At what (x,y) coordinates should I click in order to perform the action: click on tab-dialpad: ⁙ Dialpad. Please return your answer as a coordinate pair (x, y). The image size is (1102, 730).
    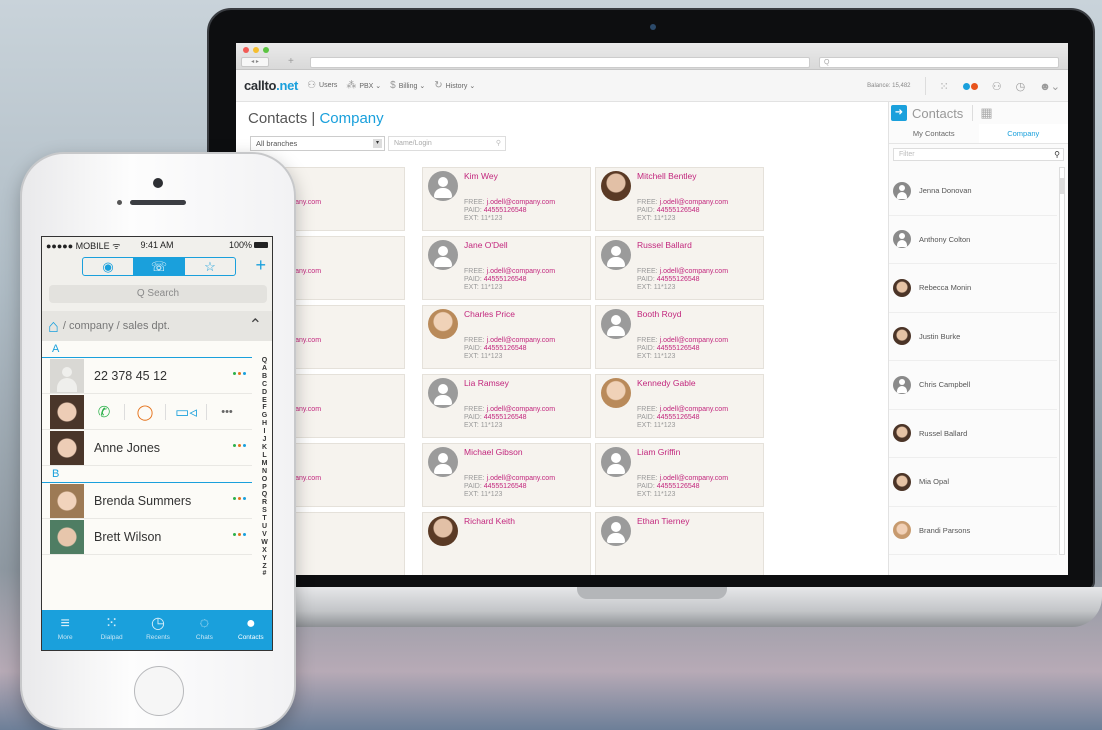
    Looking at the image, I should click on (111, 630).